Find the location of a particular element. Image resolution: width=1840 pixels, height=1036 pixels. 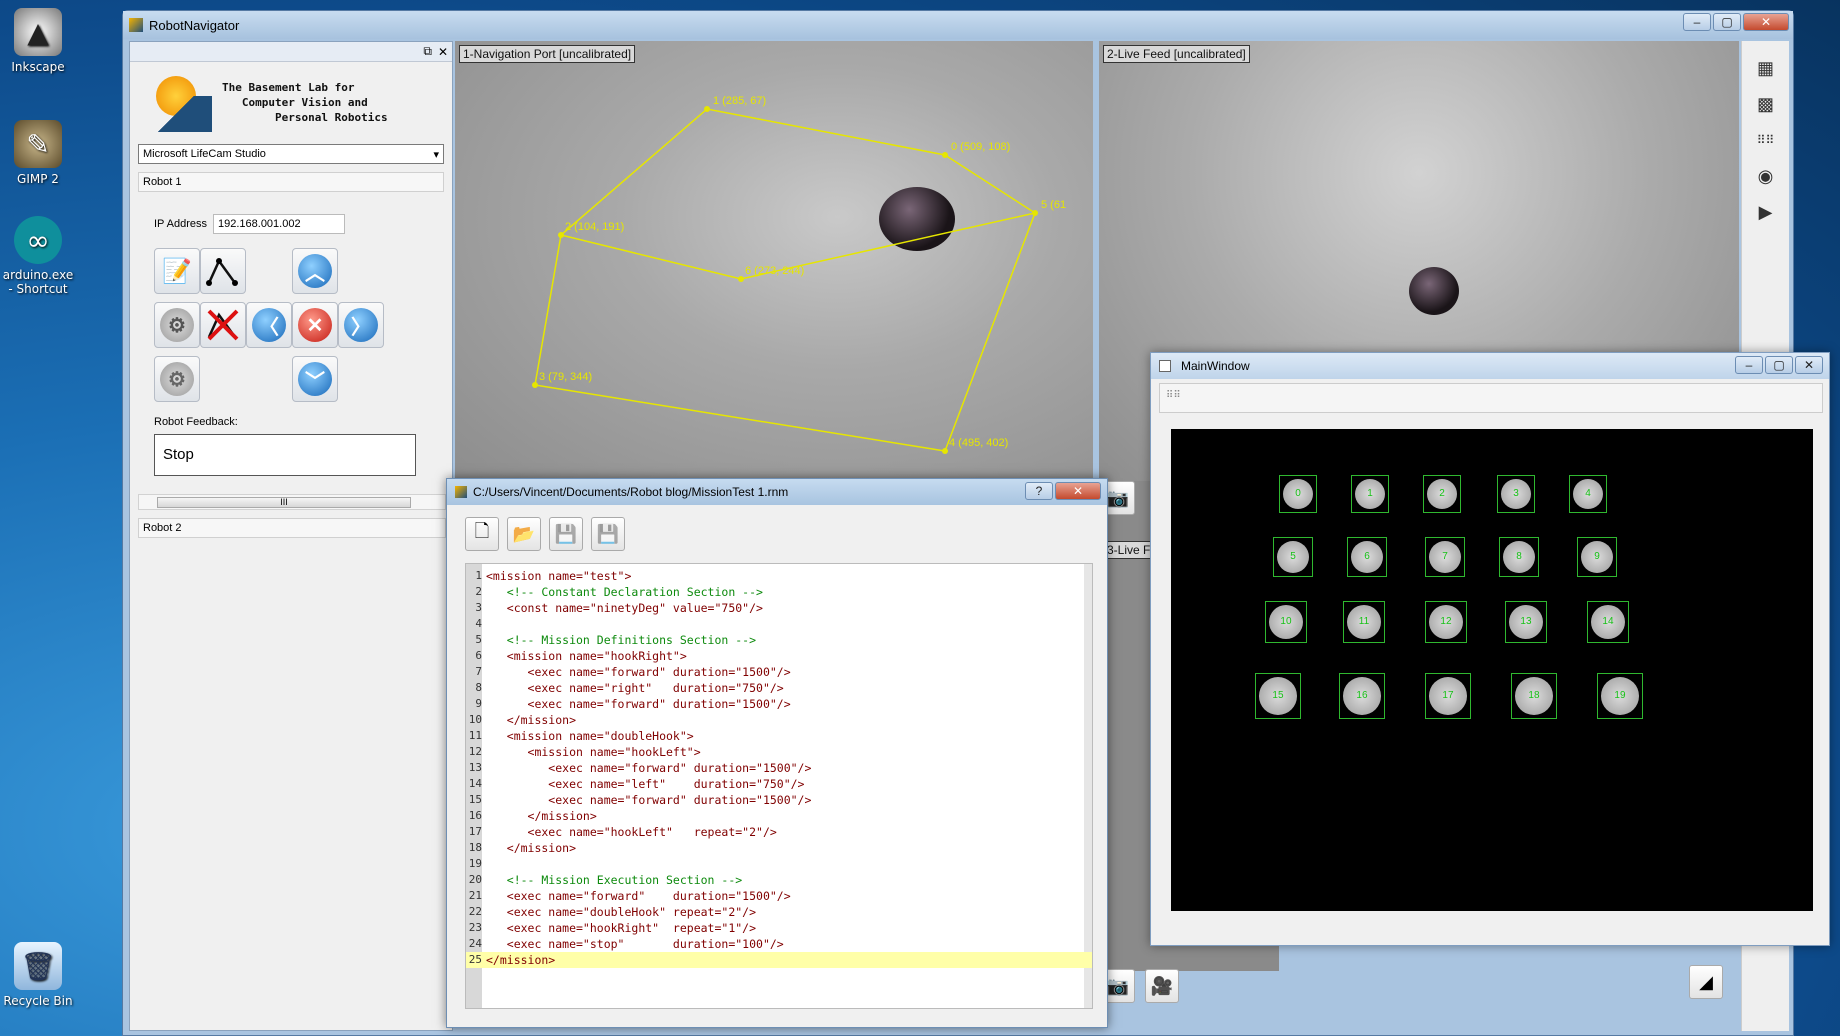

grid-3x3-icon: ▩ is located at coordinates (1766, 104).